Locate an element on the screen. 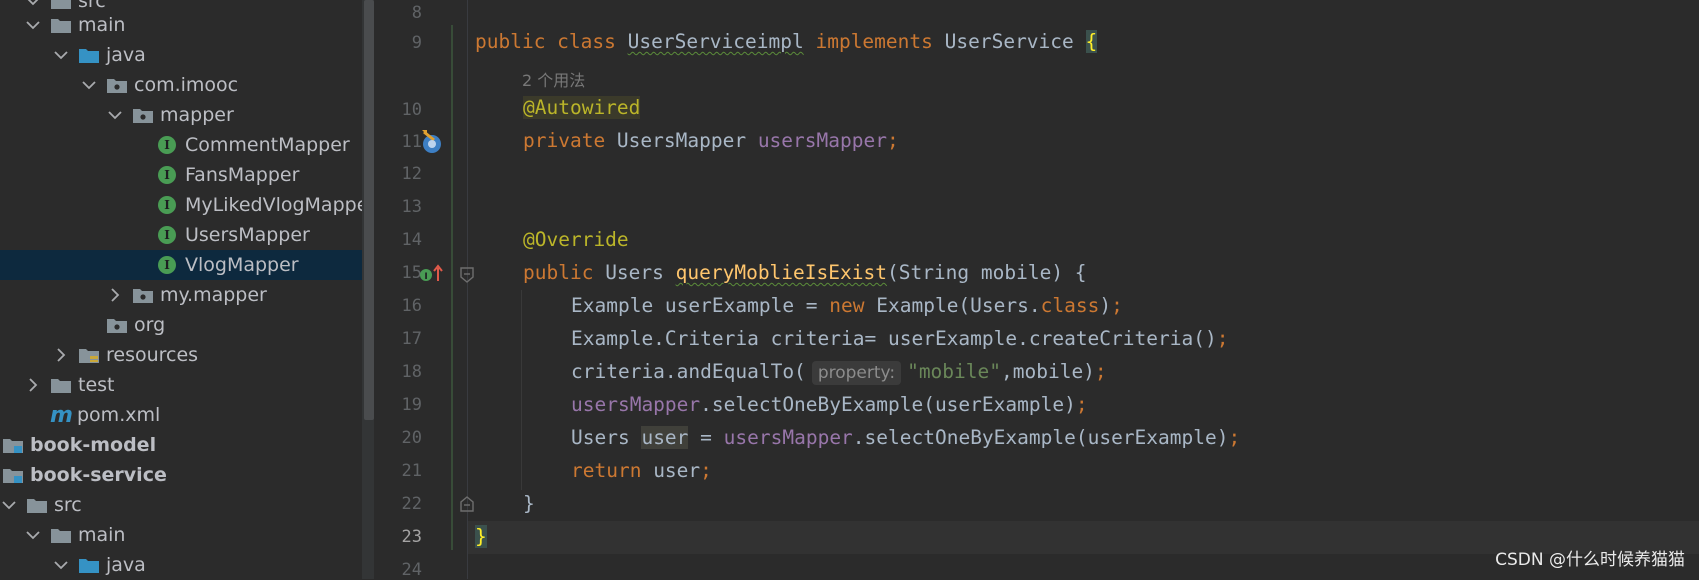 The width and height of the screenshot is (1699, 580). code-line-10: @Autowired is located at coordinates (582, 107).